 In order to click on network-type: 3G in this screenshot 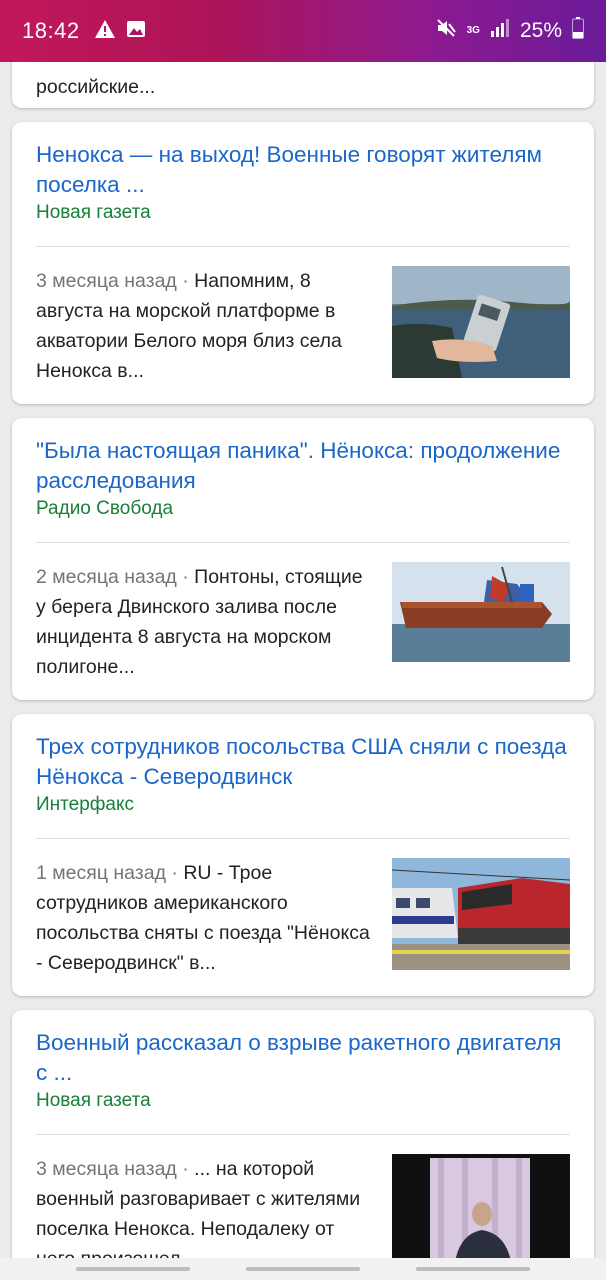, I will do `click(473, 30)`.